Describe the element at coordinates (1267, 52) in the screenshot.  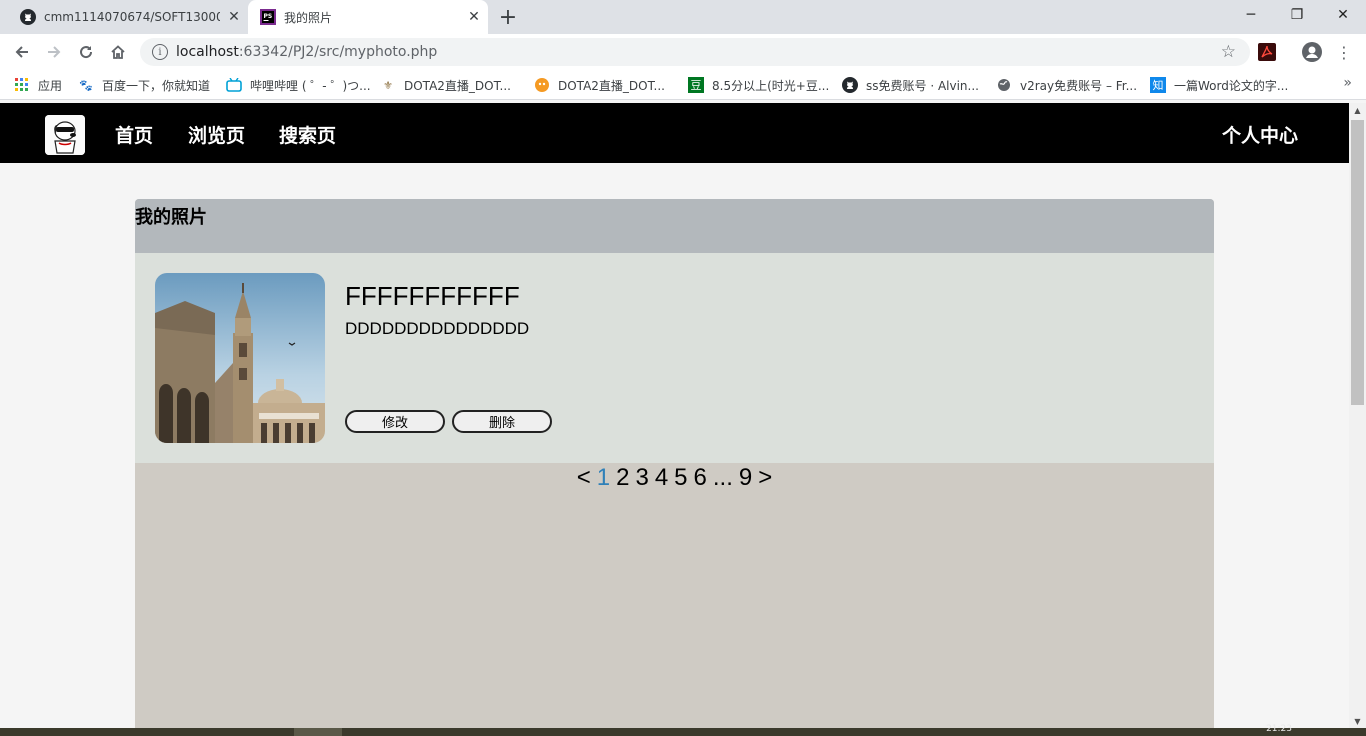
I see `acrobat-icon` at that location.